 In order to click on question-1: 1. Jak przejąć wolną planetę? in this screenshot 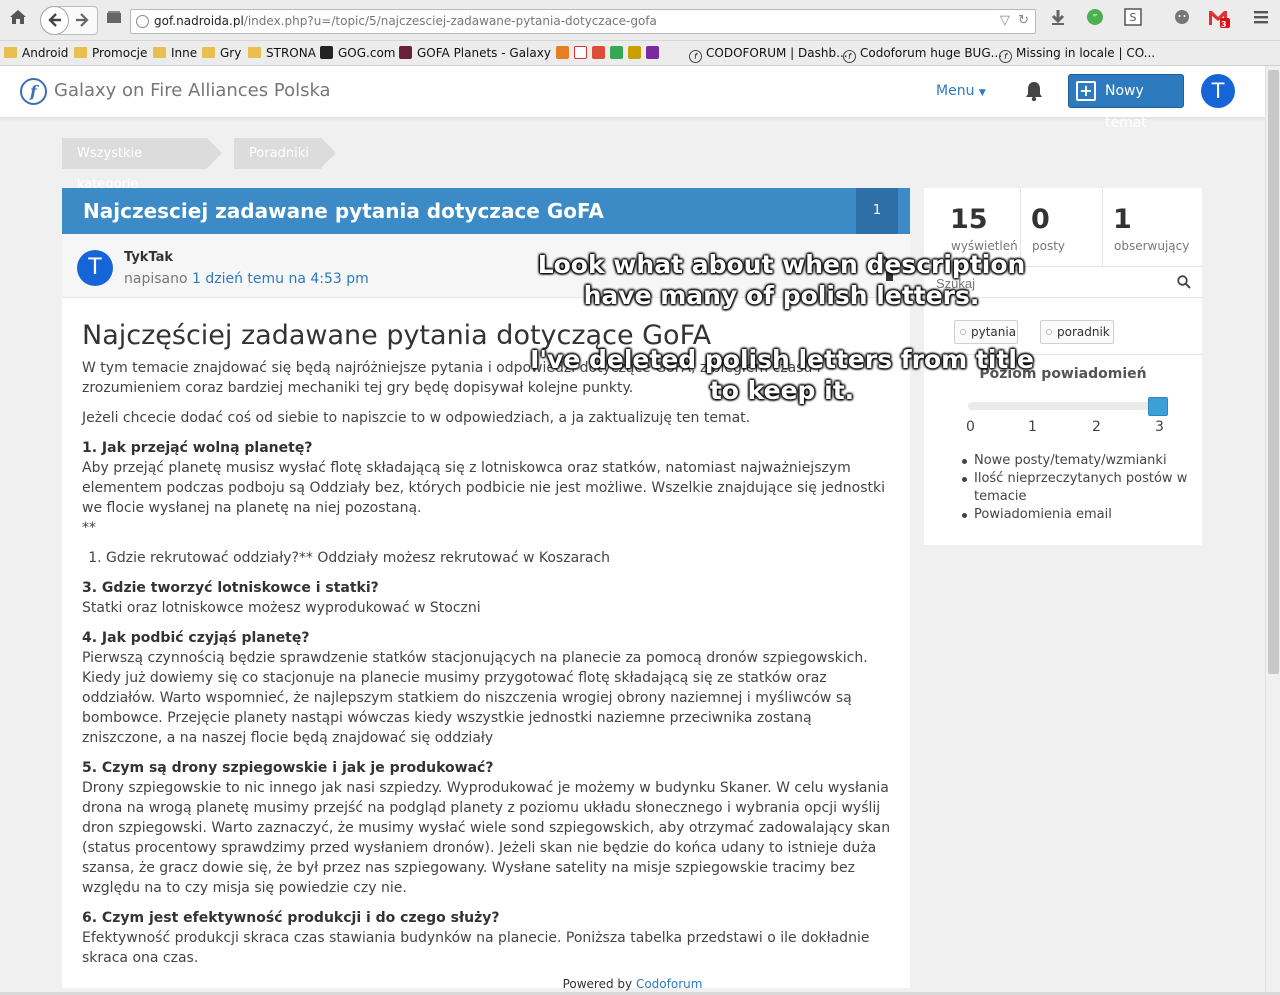, I will do `click(197, 448)`.